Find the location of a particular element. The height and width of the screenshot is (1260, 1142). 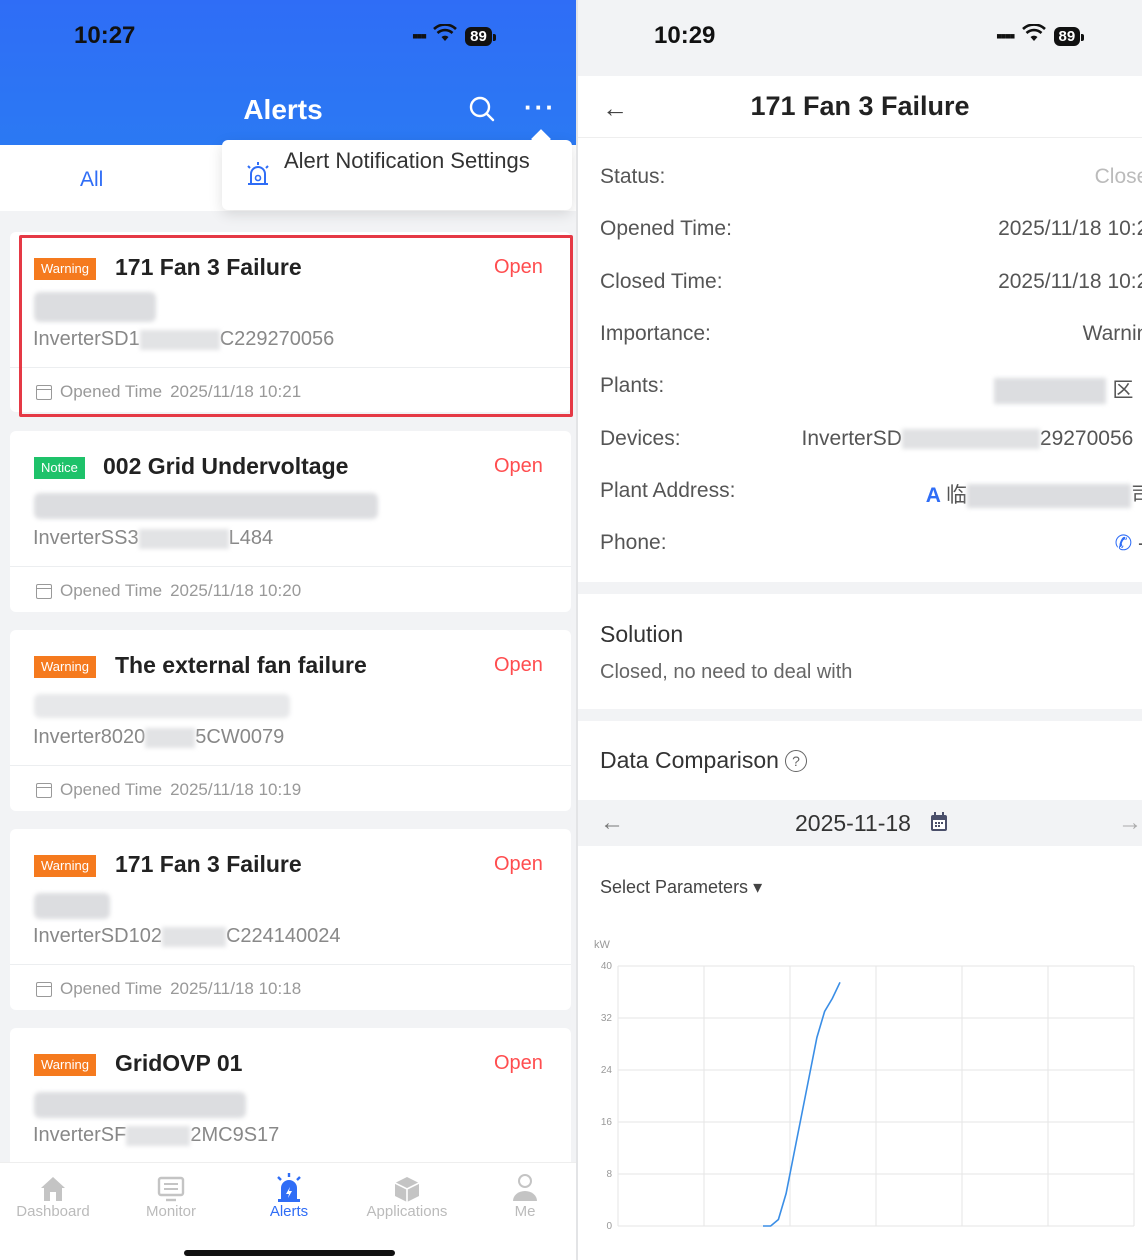

y-axis-unit: kW is located at coordinates (602, 945).